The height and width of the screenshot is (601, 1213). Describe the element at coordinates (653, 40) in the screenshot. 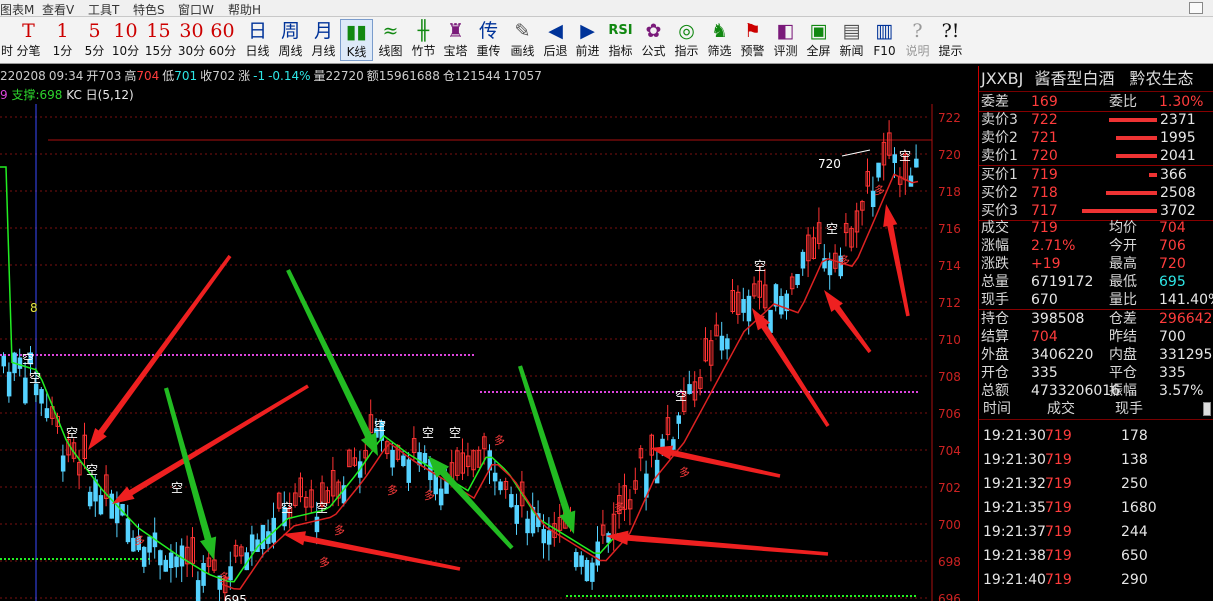

I see `toolbar-button-20: ✿ 公式` at that location.